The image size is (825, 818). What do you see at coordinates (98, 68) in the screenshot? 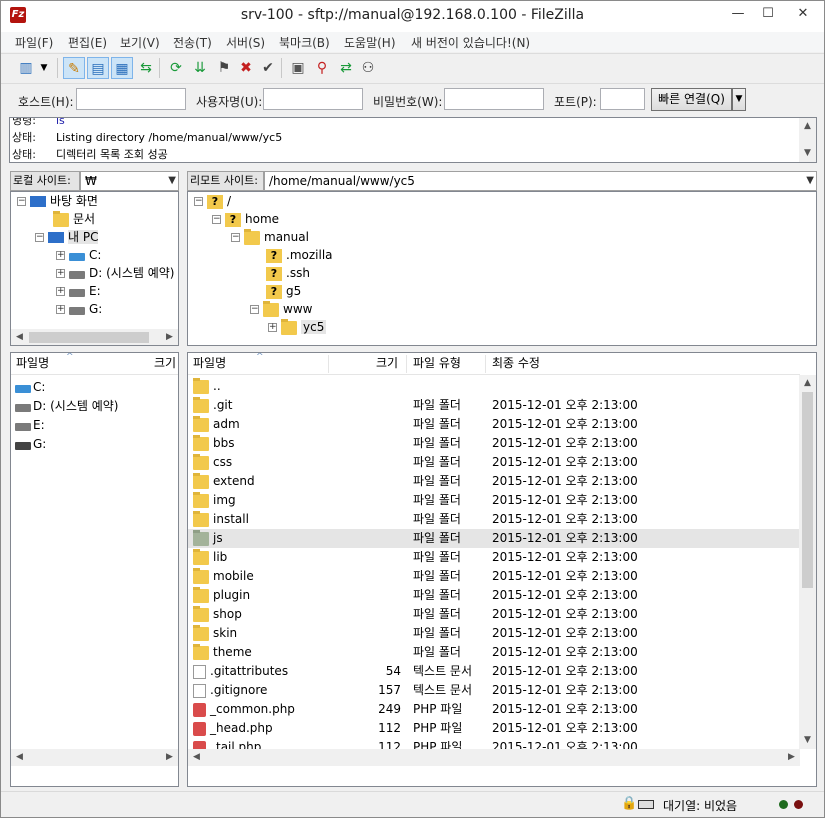
I see `toggle-local-tree-icon: ▤` at bounding box center [98, 68].